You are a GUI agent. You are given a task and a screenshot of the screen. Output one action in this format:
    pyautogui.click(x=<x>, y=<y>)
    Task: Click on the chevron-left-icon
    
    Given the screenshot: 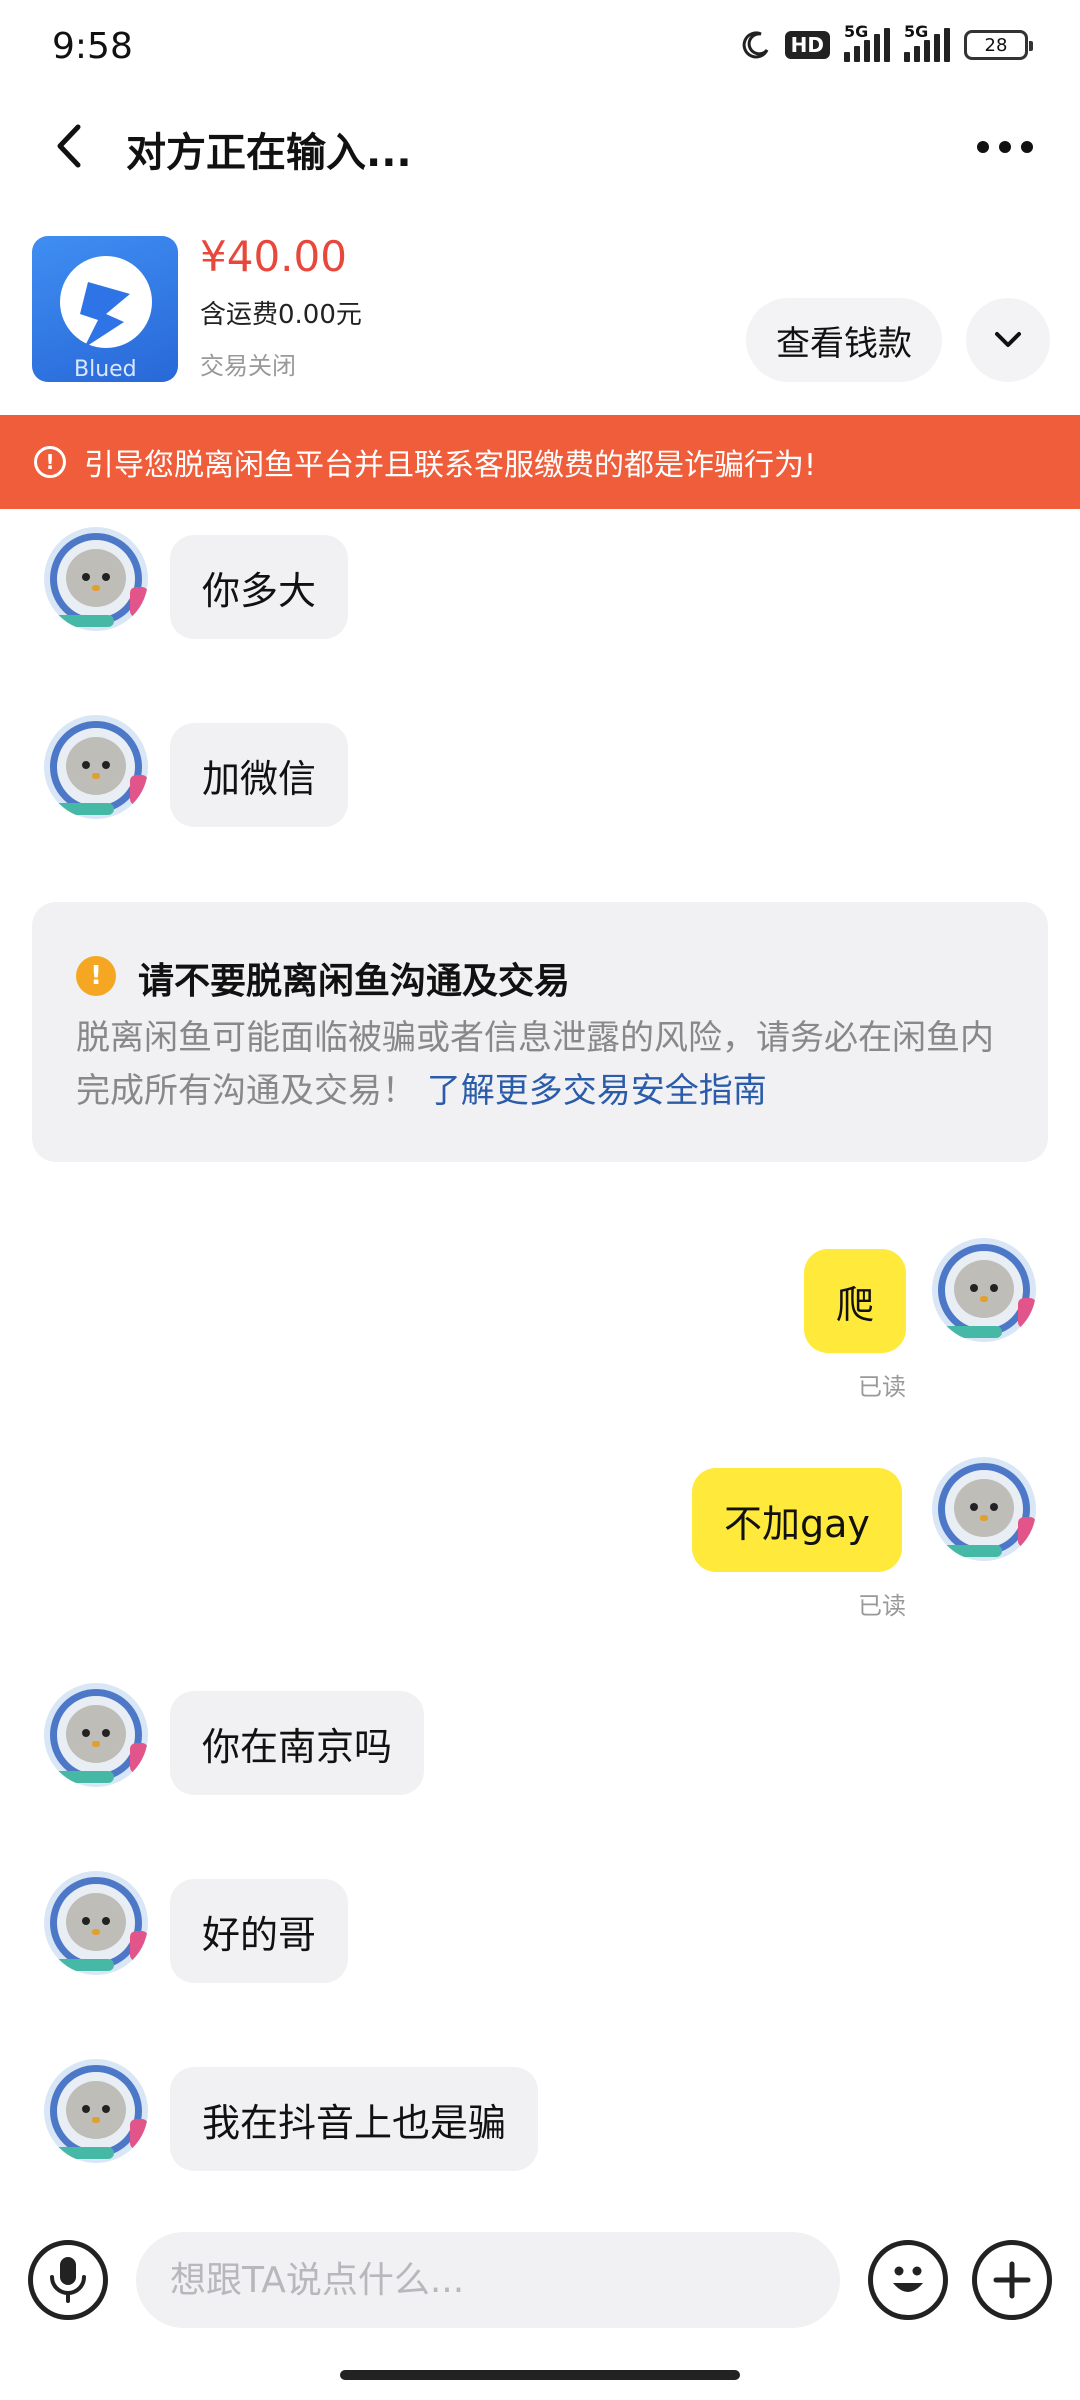 What is the action you would take?
    pyautogui.click(x=69, y=146)
    